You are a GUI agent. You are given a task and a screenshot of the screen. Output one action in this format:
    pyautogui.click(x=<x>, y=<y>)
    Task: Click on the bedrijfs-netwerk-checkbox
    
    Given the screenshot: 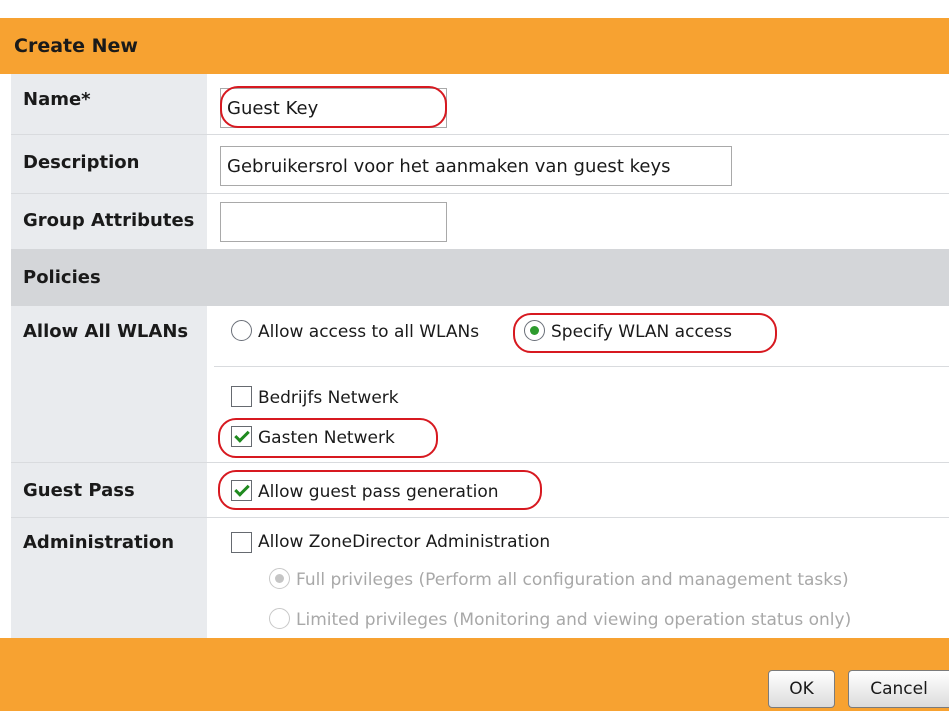 What is the action you would take?
    pyautogui.click(x=241, y=396)
    